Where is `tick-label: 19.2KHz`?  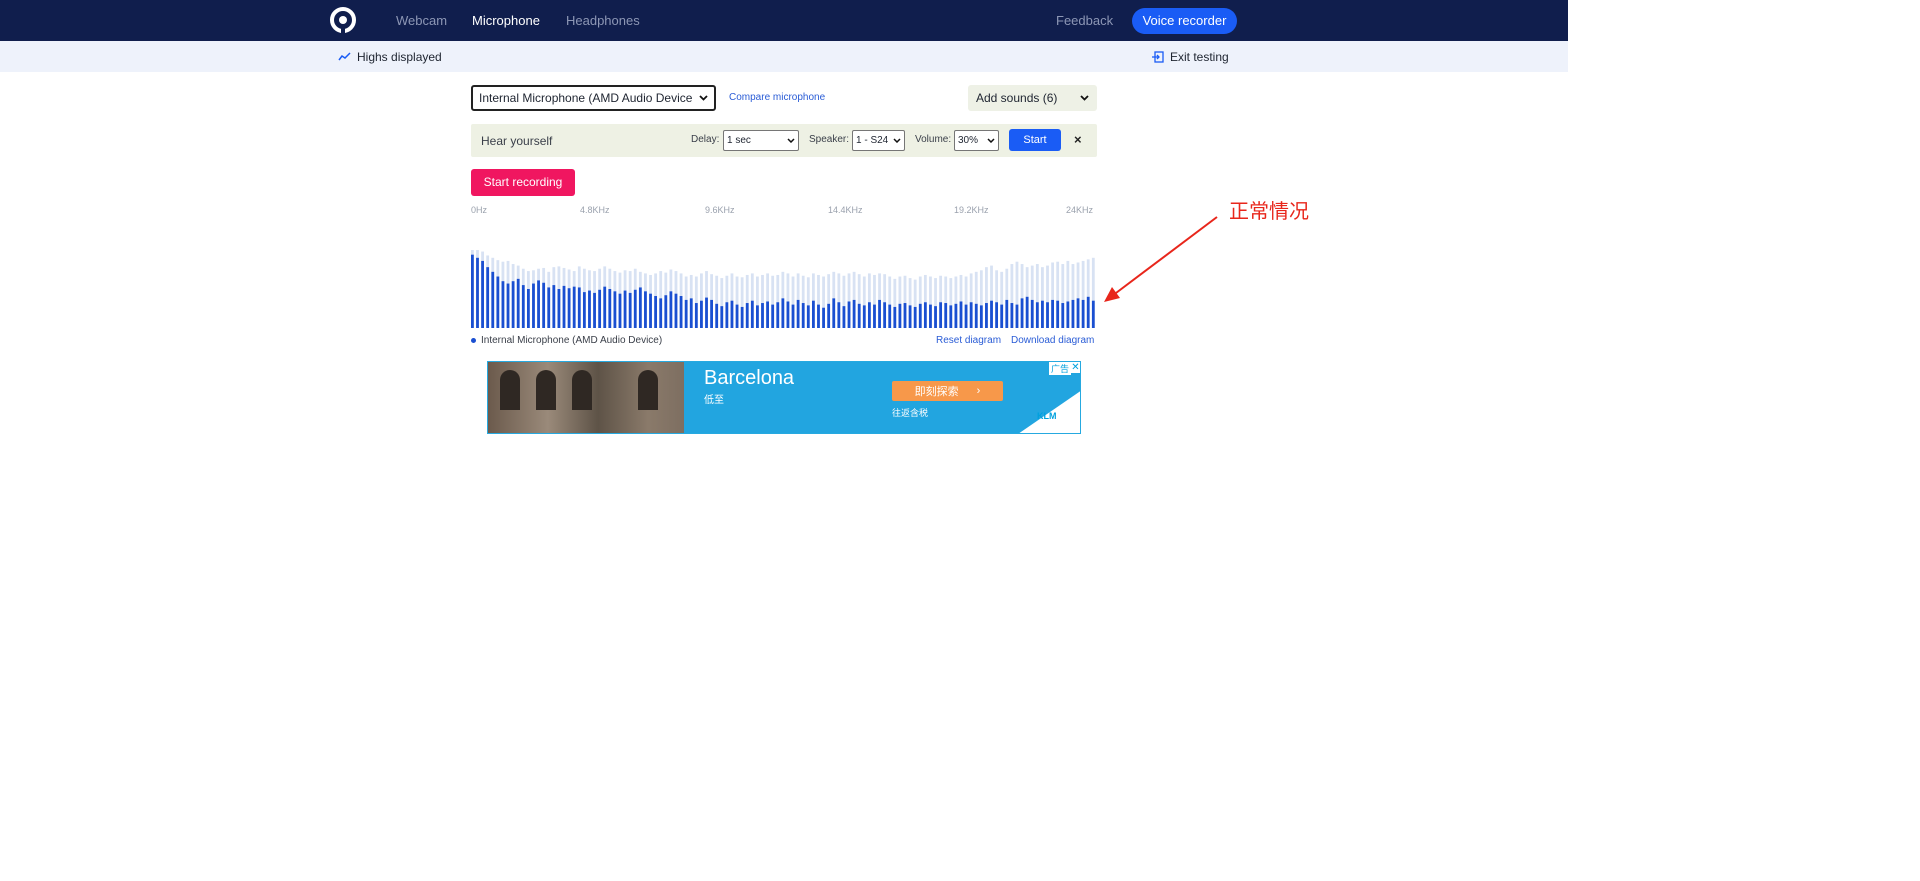
tick-label: 19.2KHz is located at coordinates (971, 210).